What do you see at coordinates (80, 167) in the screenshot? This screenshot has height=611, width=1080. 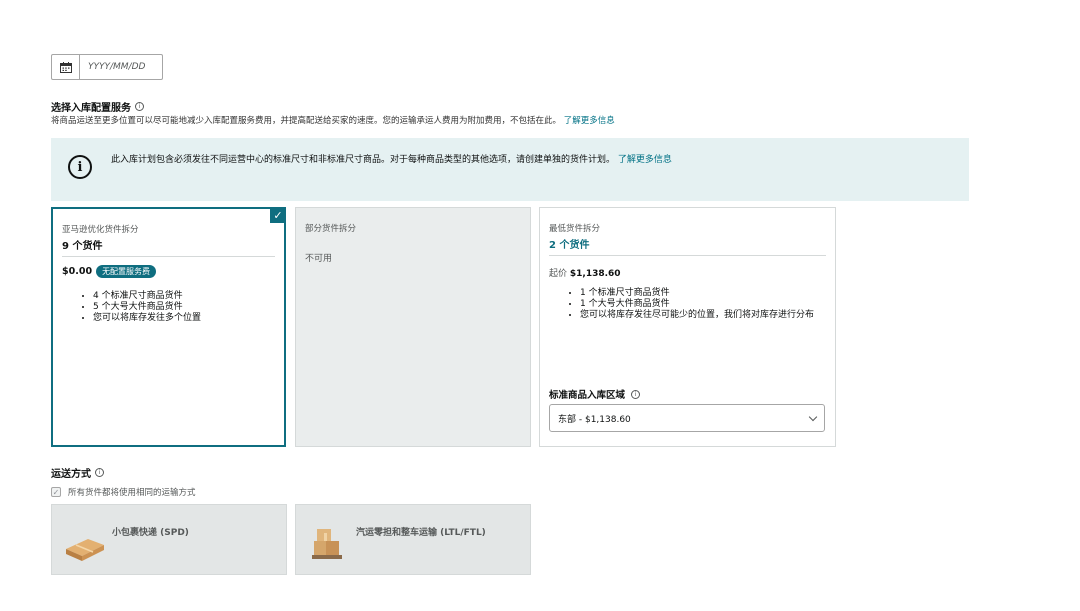 I see `info-circle-icon: i` at bounding box center [80, 167].